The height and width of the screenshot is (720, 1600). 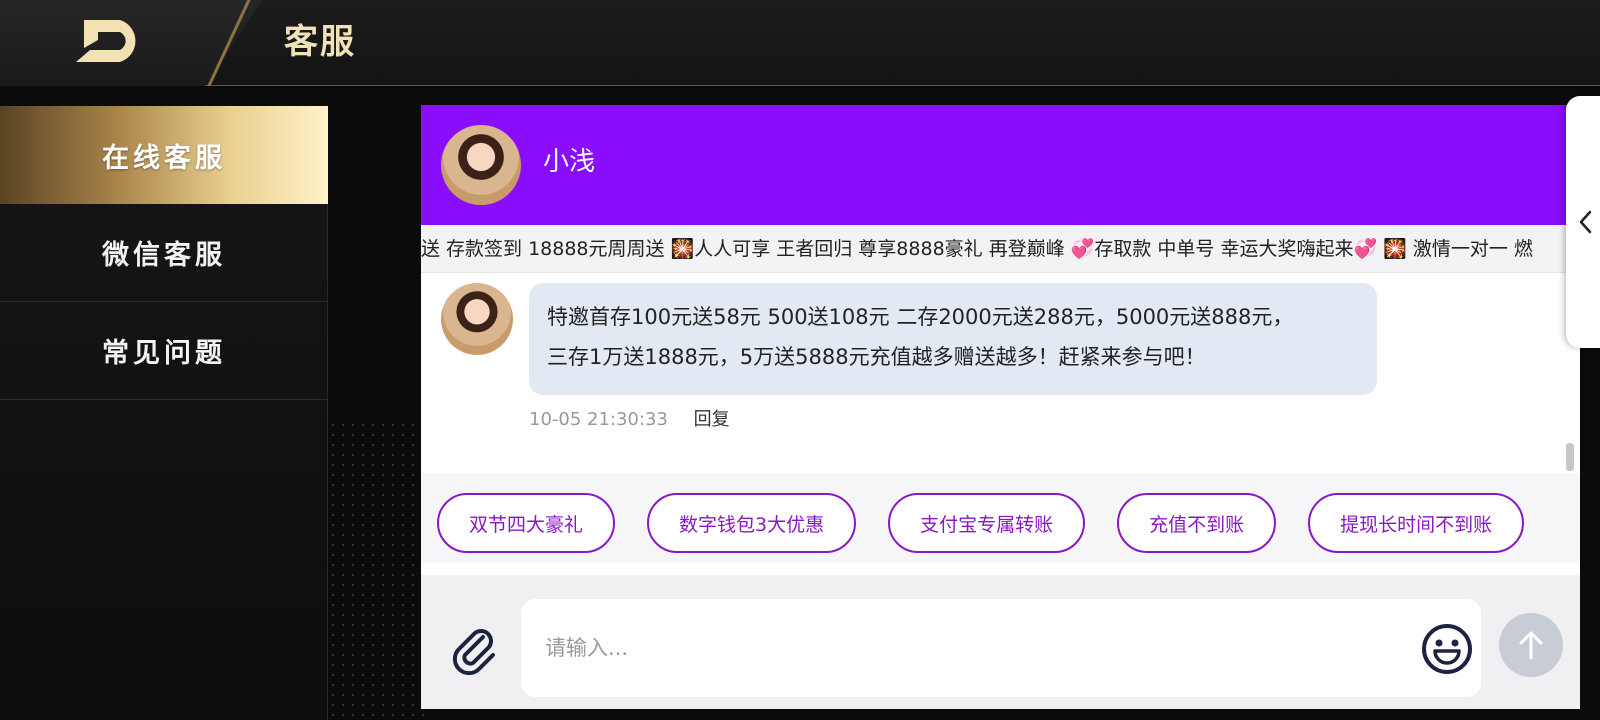 What do you see at coordinates (1447, 649) in the screenshot?
I see `smiley-icon` at bounding box center [1447, 649].